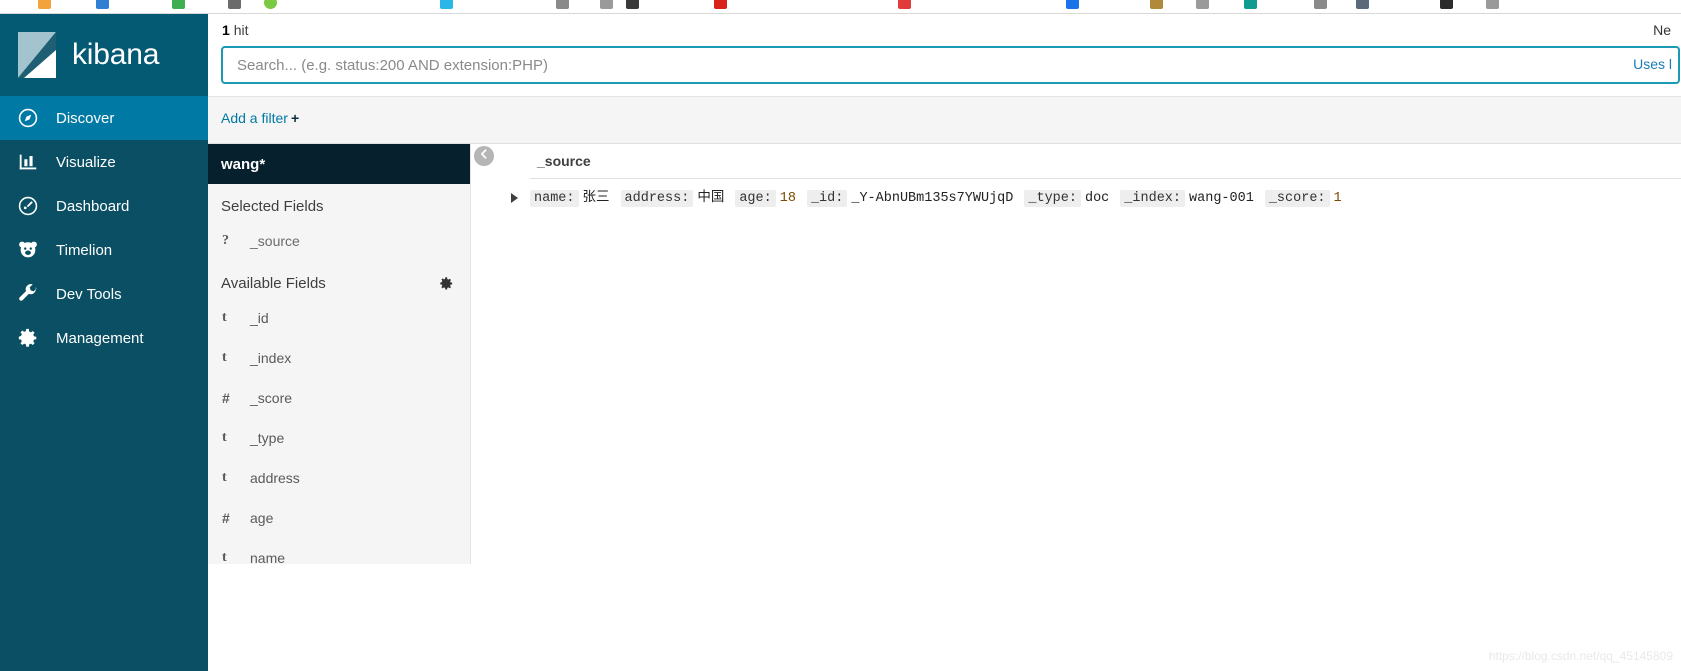 The image size is (1681, 671). Describe the element at coordinates (85, 118) in the screenshot. I see `sidebar-item-label: Discover` at that location.